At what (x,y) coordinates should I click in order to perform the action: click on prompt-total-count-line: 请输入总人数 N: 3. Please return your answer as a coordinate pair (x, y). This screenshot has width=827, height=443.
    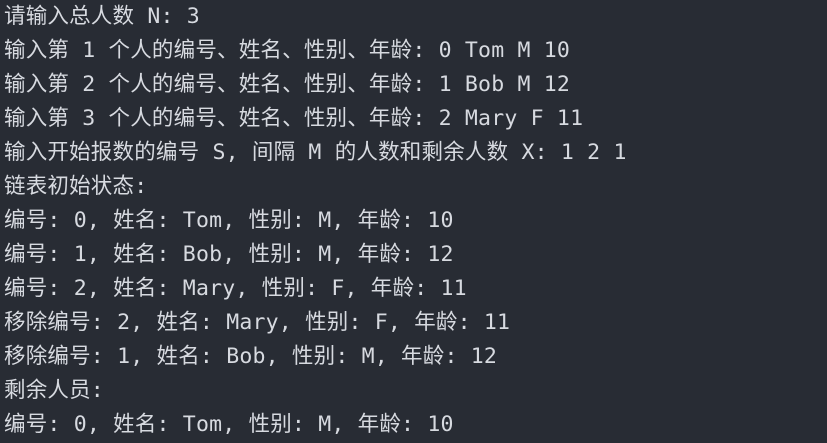
    Looking at the image, I should click on (102, 16).